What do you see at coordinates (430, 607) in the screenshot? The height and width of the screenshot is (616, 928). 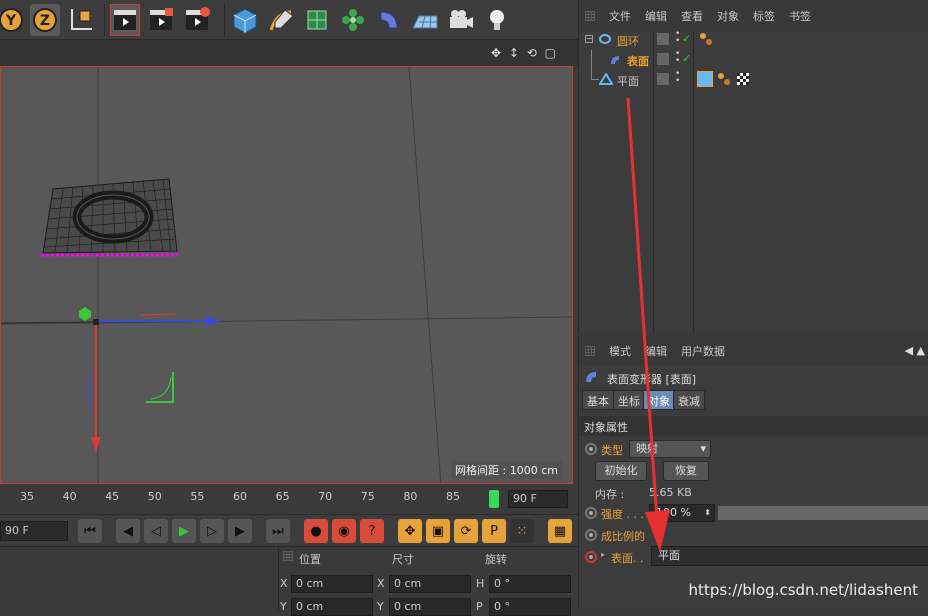 I see `y-size-field: 0 cm` at bounding box center [430, 607].